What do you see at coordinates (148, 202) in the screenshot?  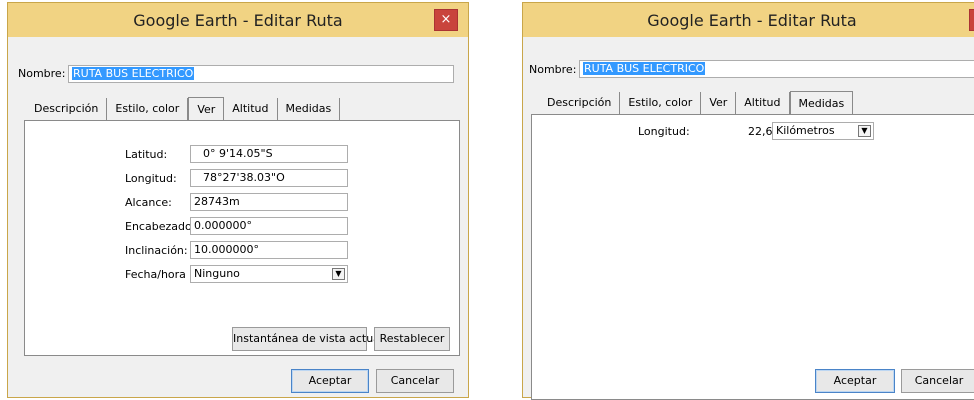 I see `alcance-label: Alcance:` at bounding box center [148, 202].